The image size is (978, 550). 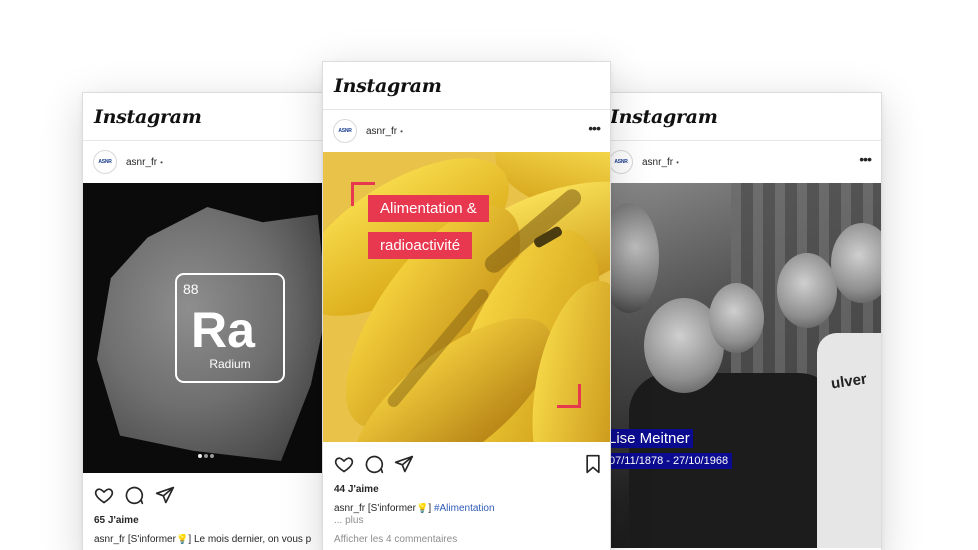 What do you see at coordinates (400, 508) in the screenshot?
I see `caption-text: [S'informer💡]` at bounding box center [400, 508].